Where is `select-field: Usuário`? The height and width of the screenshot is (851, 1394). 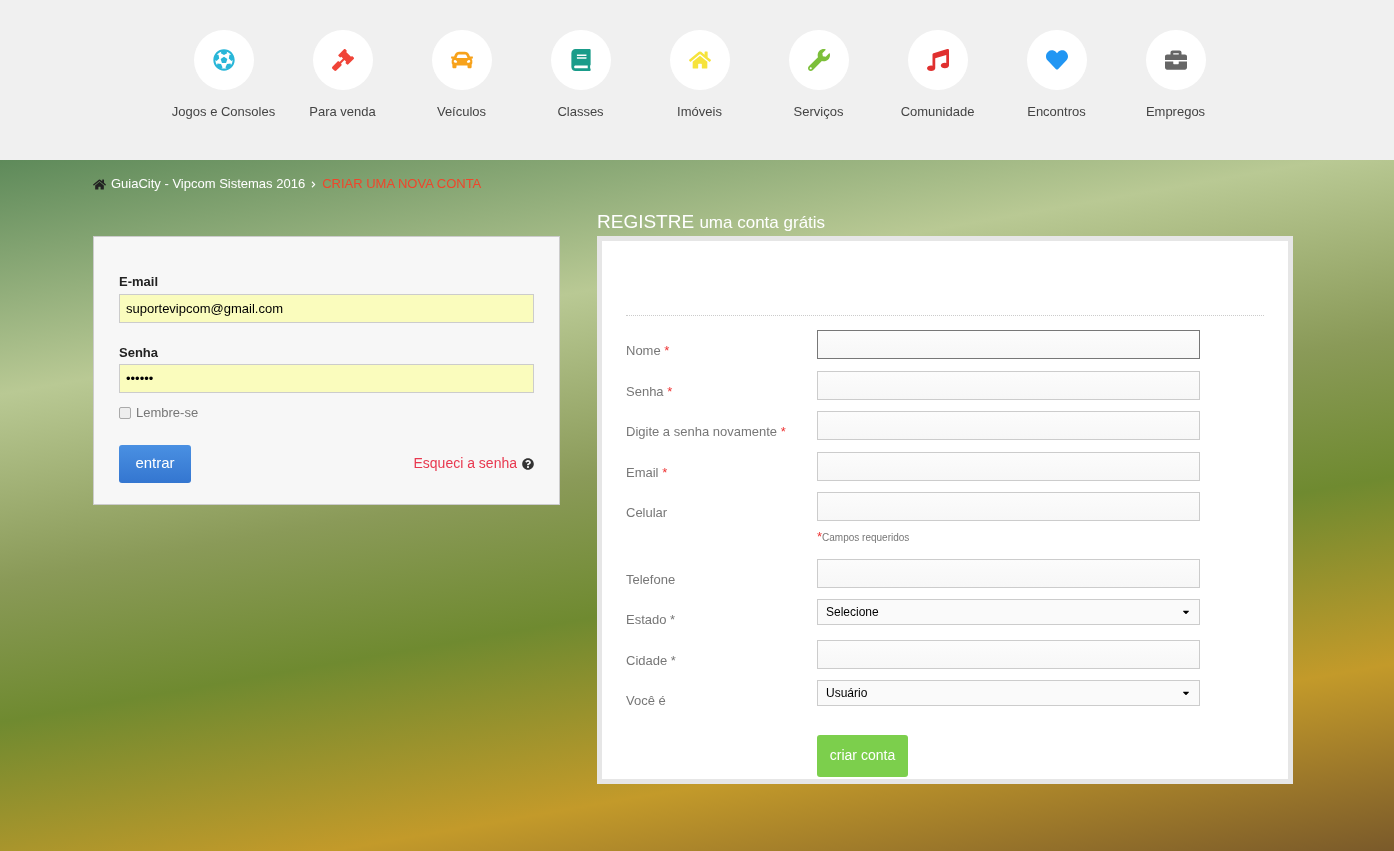
select-field: Usuário is located at coordinates (1008, 693).